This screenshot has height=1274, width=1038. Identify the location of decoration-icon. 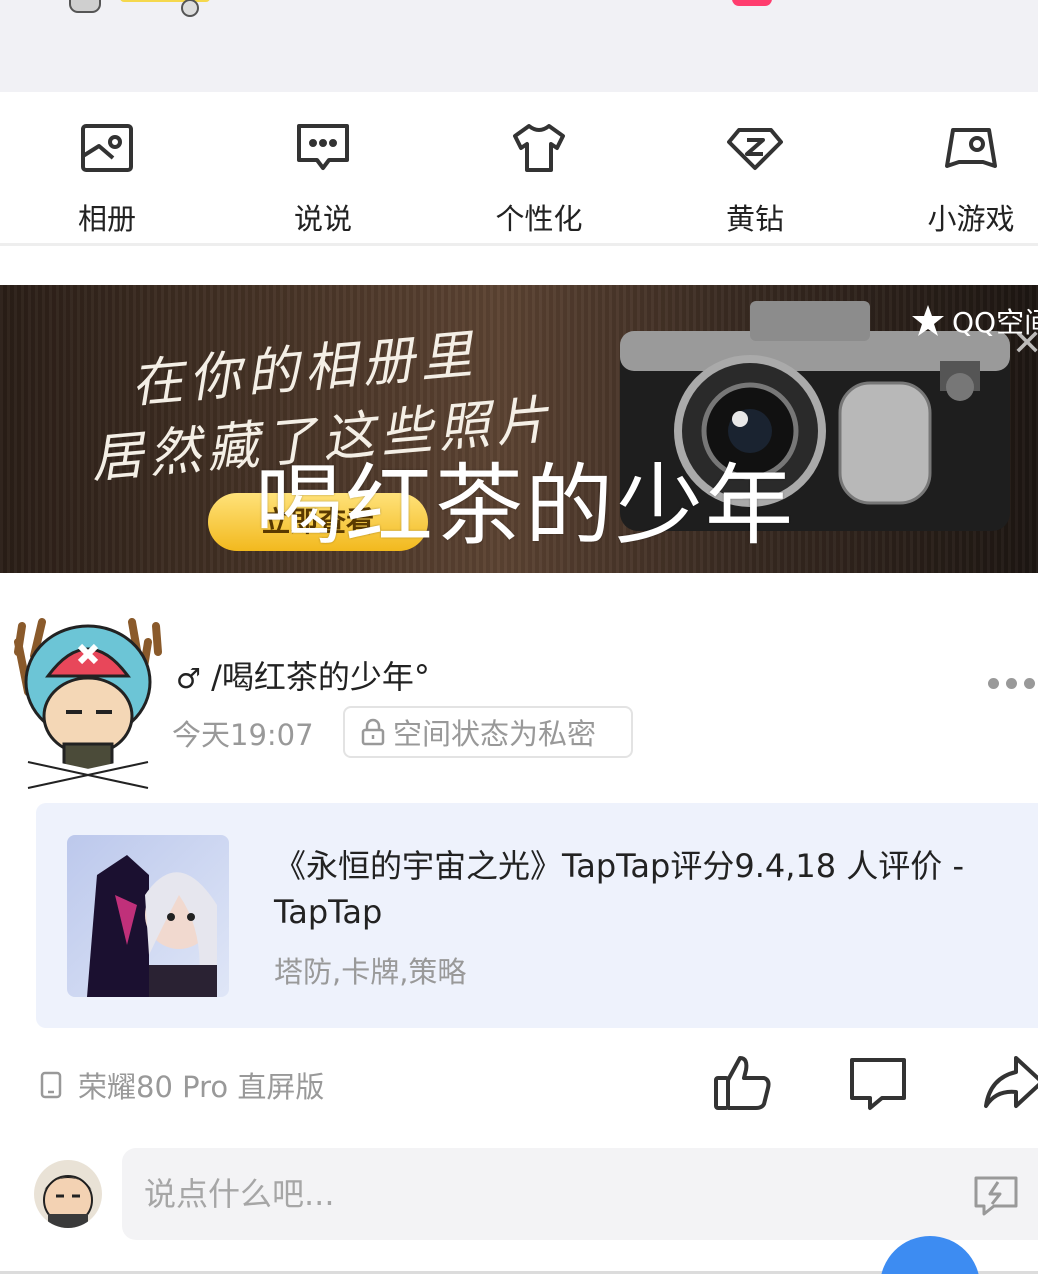
(139, 8).